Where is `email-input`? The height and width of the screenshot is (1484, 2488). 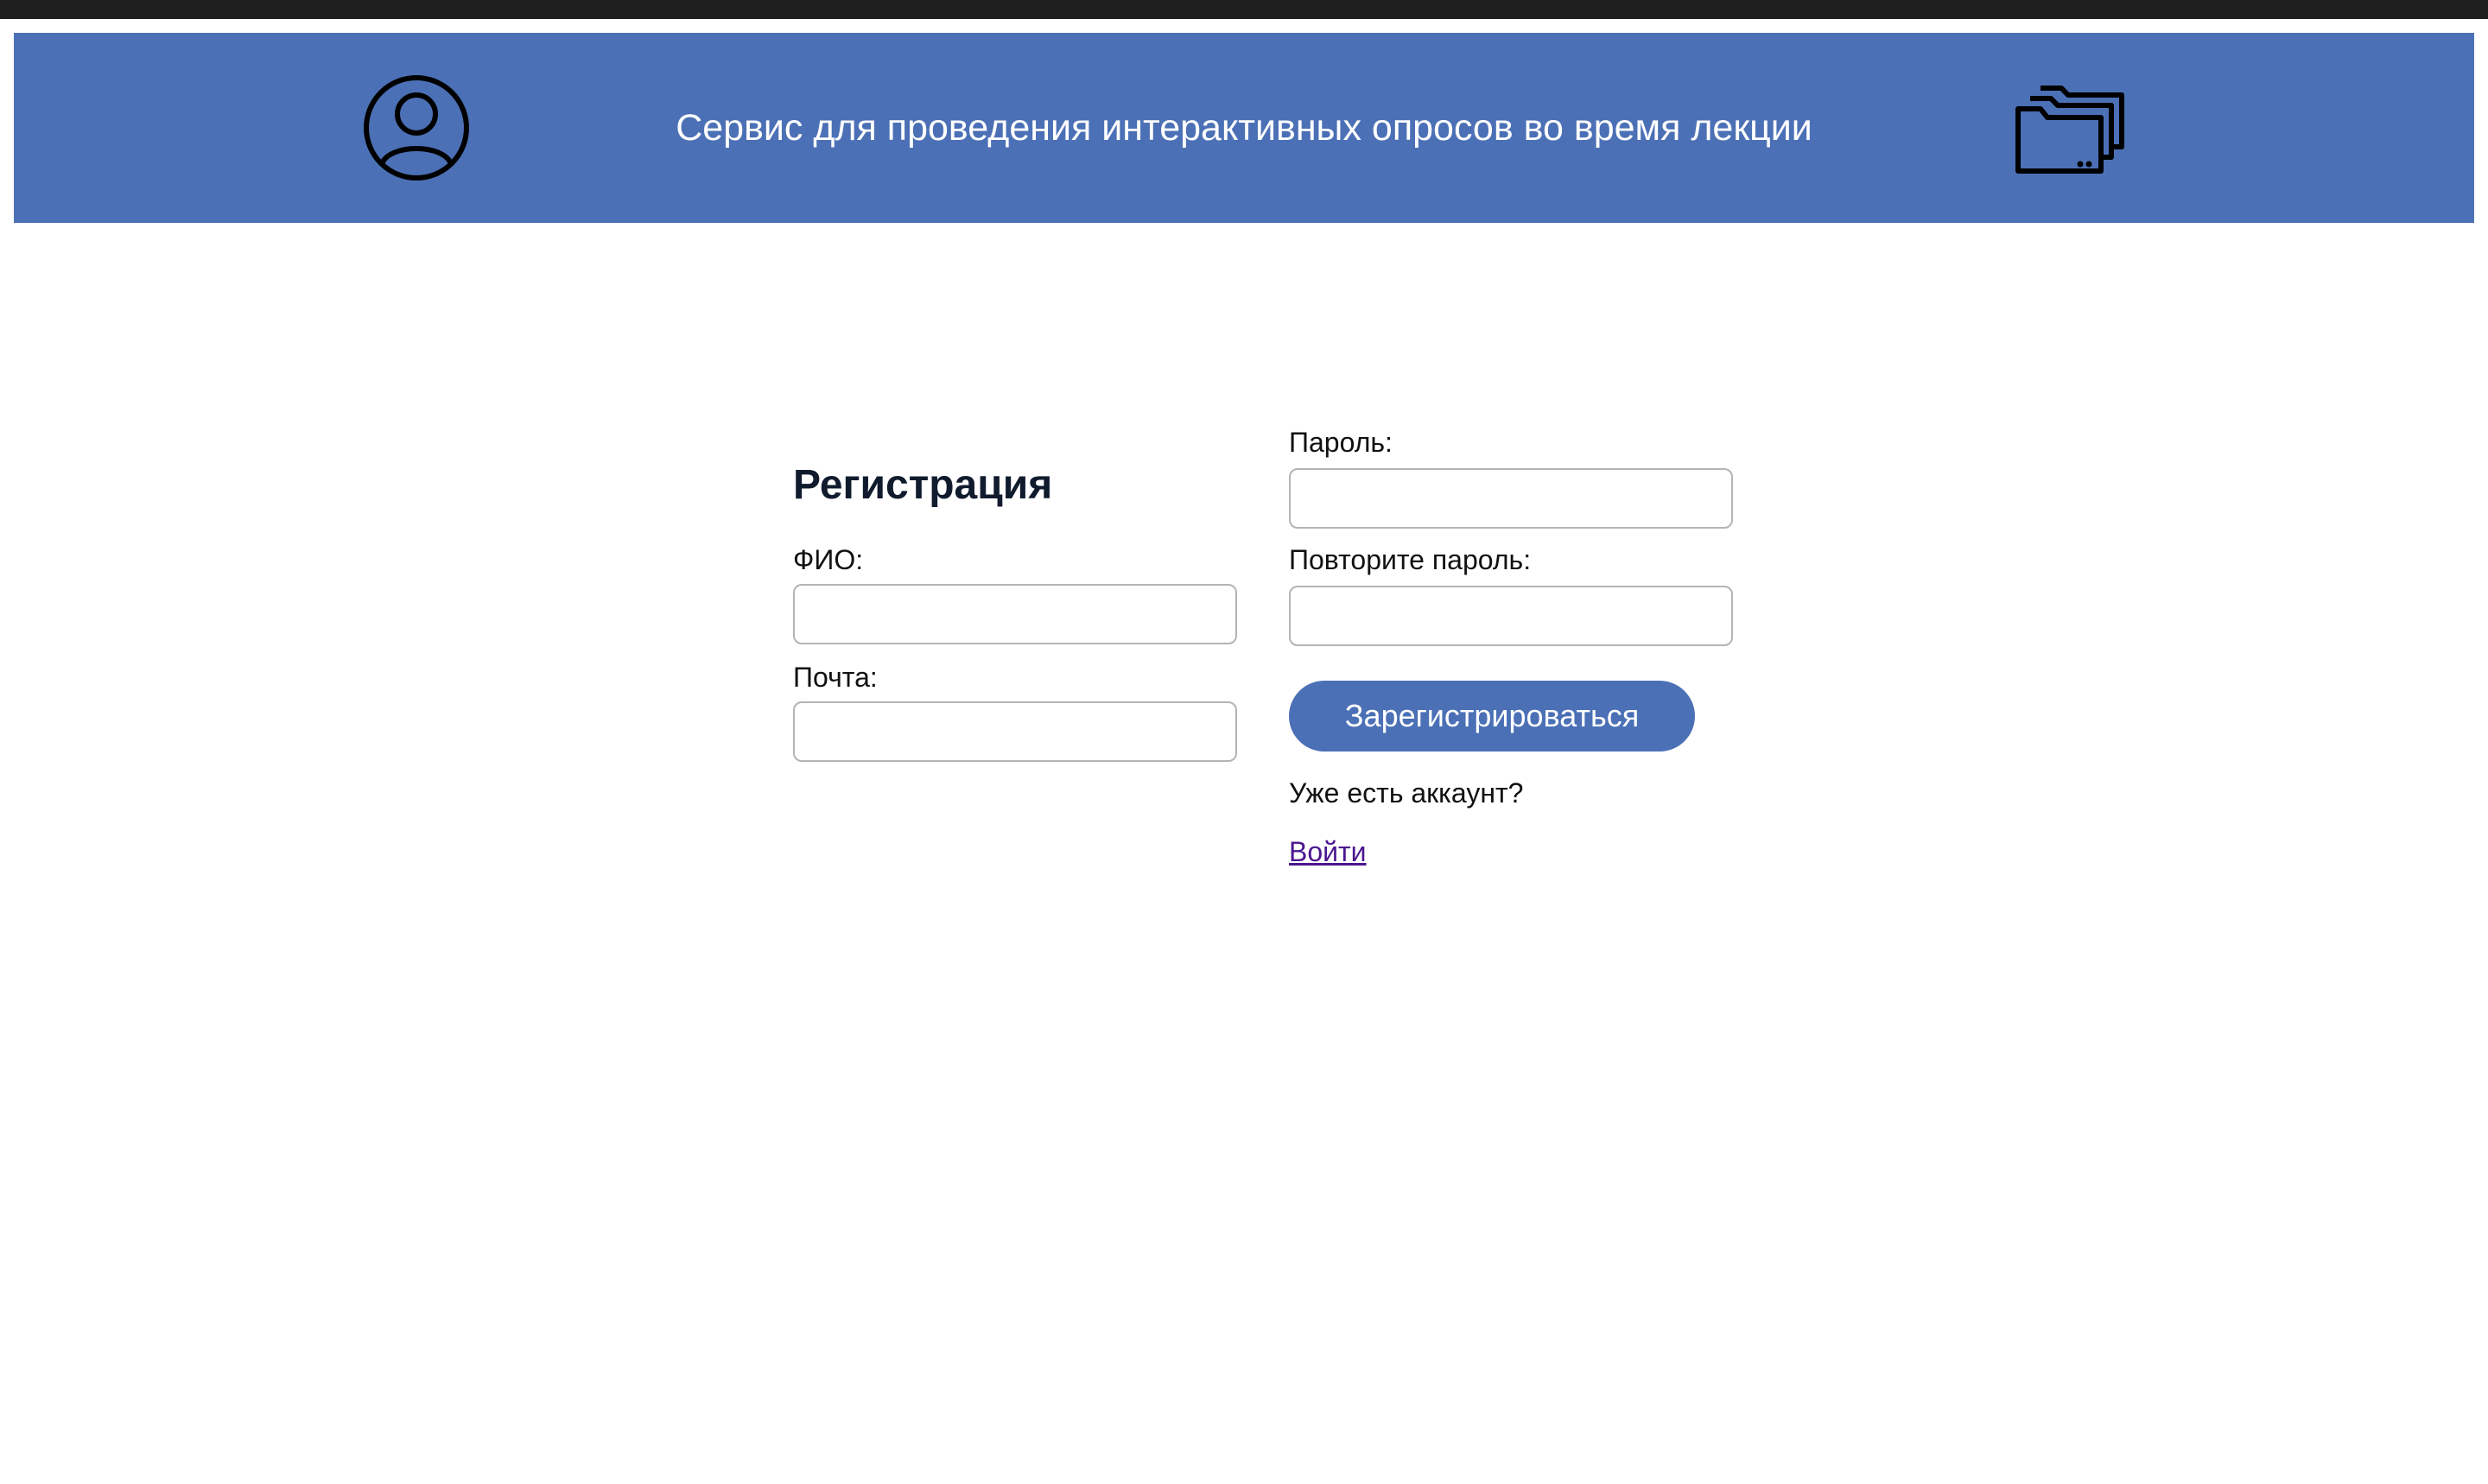
email-input is located at coordinates (1015, 731).